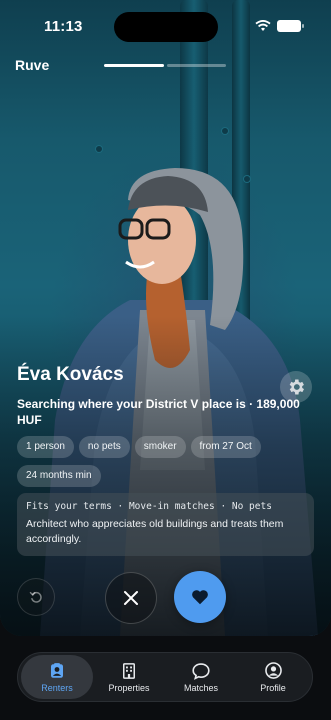 The width and height of the screenshot is (331, 720). What do you see at coordinates (225, 447) in the screenshot?
I see `chip-move-in: from 27 Oct` at bounding box center [225, 447].